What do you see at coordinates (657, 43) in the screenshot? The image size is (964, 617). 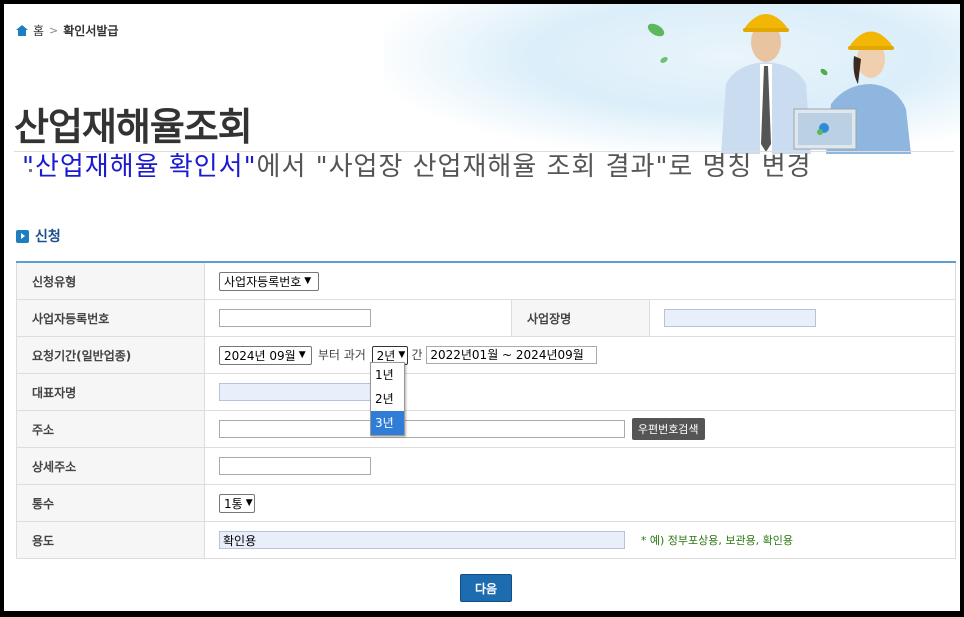 I see `leaf-decoration` at bounding box center [657, 43].